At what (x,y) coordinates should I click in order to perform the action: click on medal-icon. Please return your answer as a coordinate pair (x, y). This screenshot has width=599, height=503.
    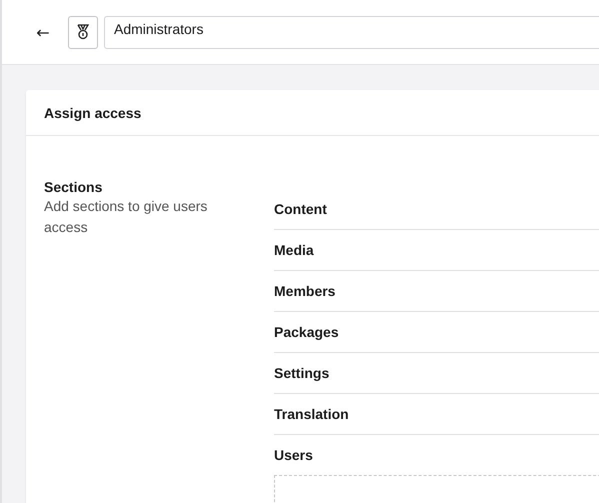
    Looking at the image, I should click on (83, 32).